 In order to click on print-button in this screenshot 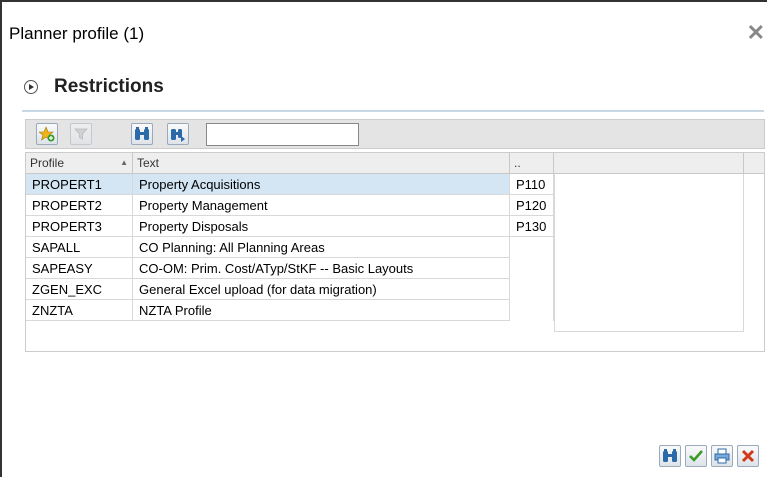, I will do `click(722, 456)`.